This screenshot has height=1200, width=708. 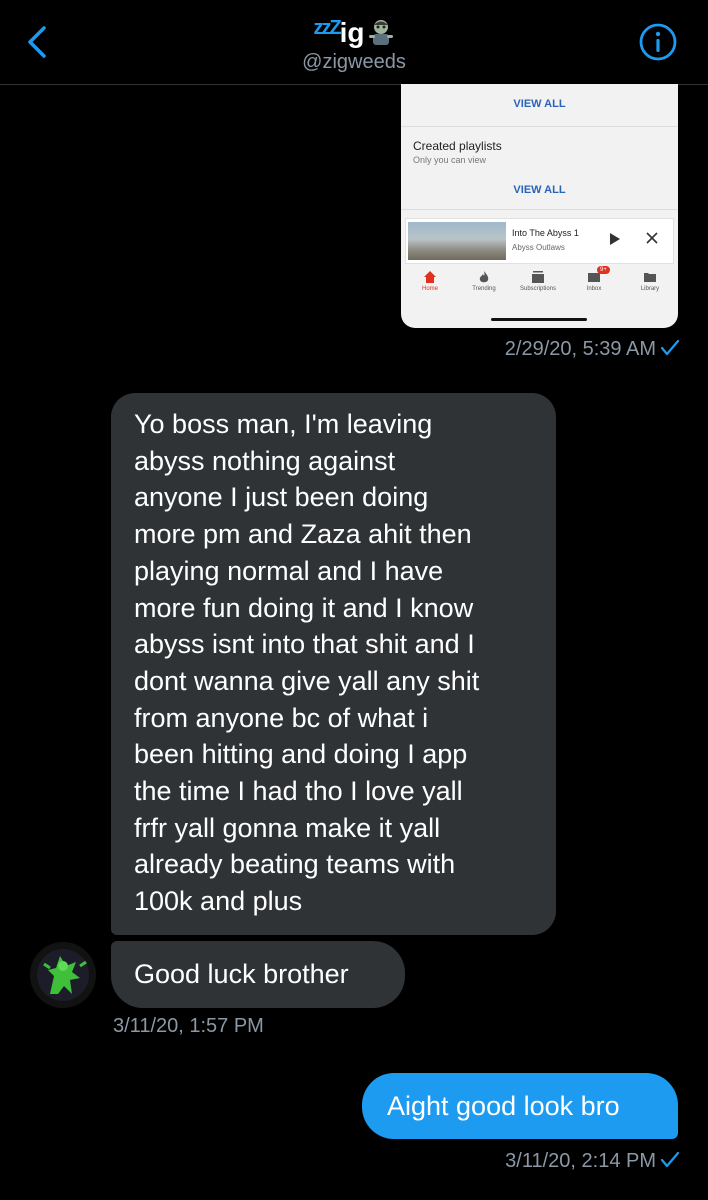 What do you see at coordinates (538, 247) in the screenshot?
I see `mini-player-channel: Abyss Outlaws` at bounding box center [538, 247].